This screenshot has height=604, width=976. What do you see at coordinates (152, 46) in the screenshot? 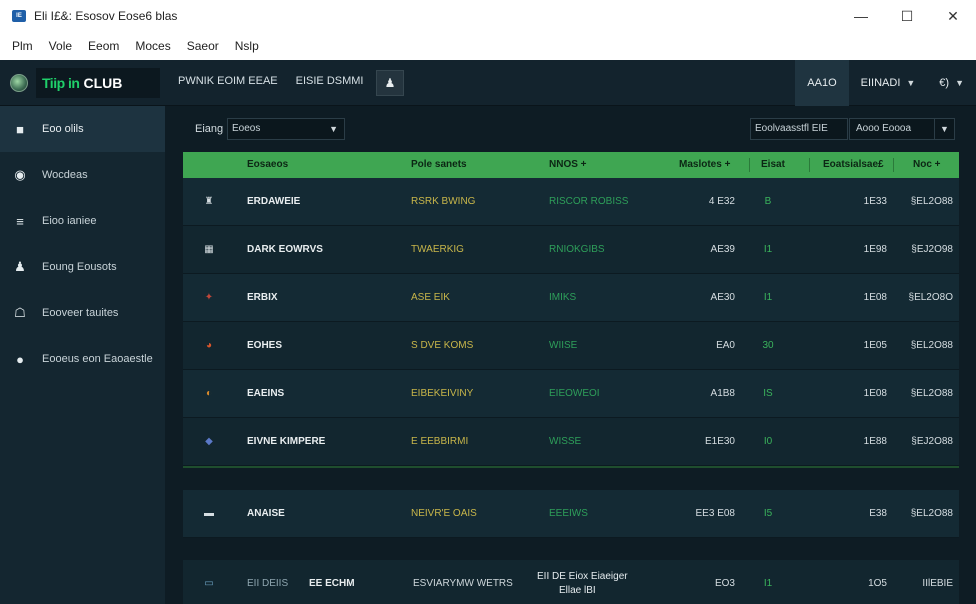
I see `menu-item-modes: Moces` at bounding box center [152, 46].